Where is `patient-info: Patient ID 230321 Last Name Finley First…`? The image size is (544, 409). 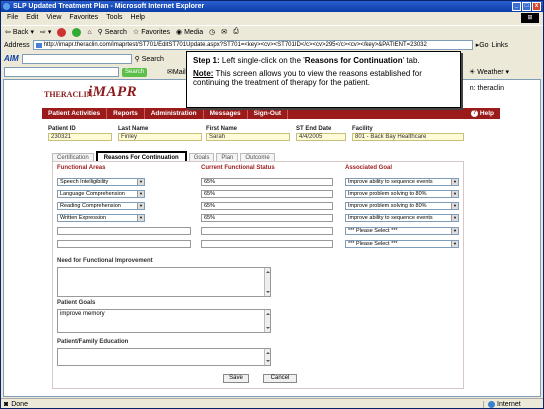
patient-info: Patient ID 230321 Last Name Finley First… is located at coordinates (273, 136).